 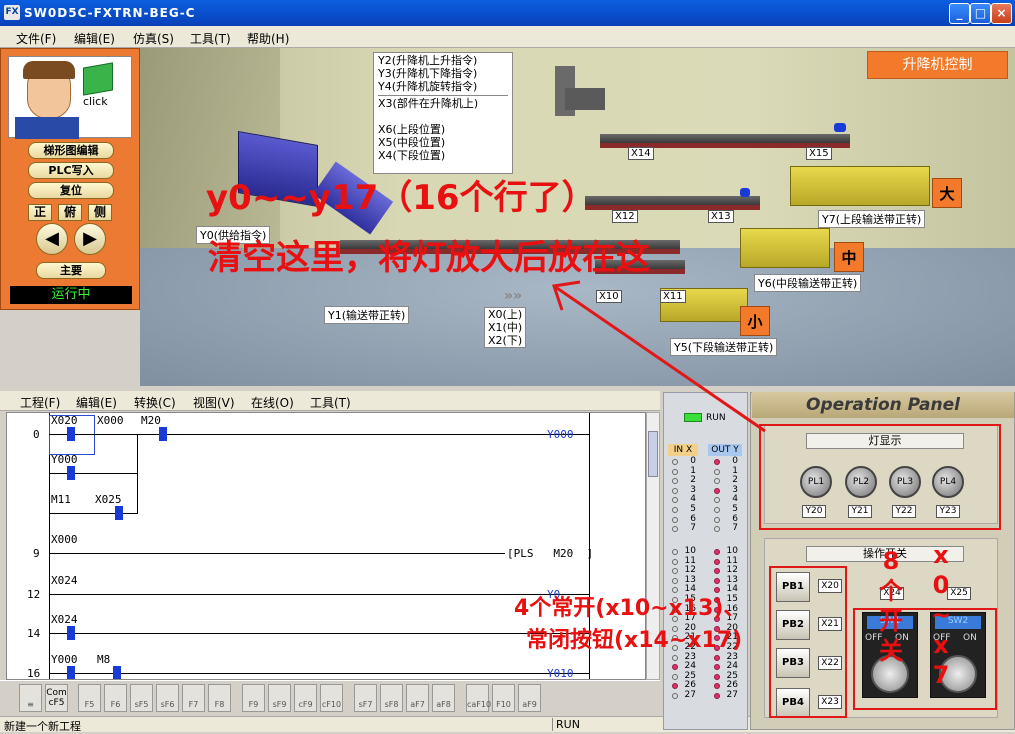 What do you see at coordinates (417, 698) in the screenshot?
I see `toolbar-button: aF7` at bounding box center [417, 698].